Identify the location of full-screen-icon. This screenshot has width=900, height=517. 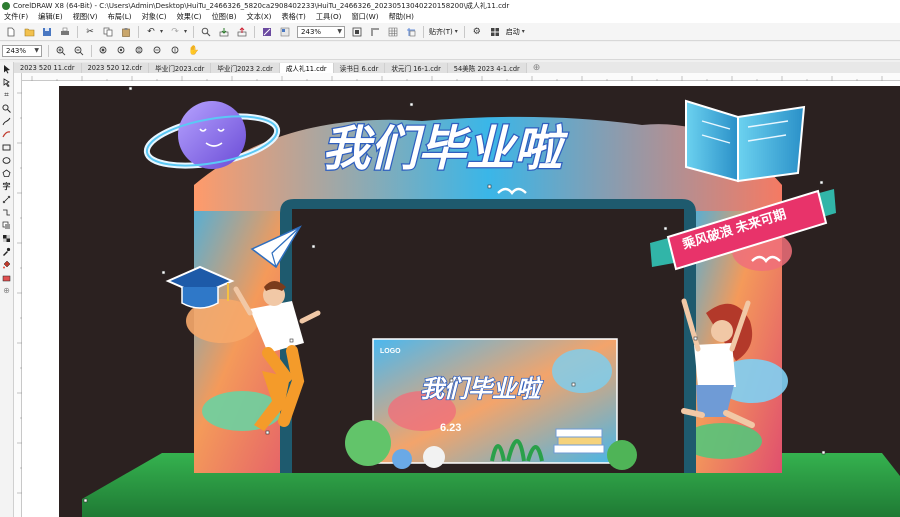
(357, 32).